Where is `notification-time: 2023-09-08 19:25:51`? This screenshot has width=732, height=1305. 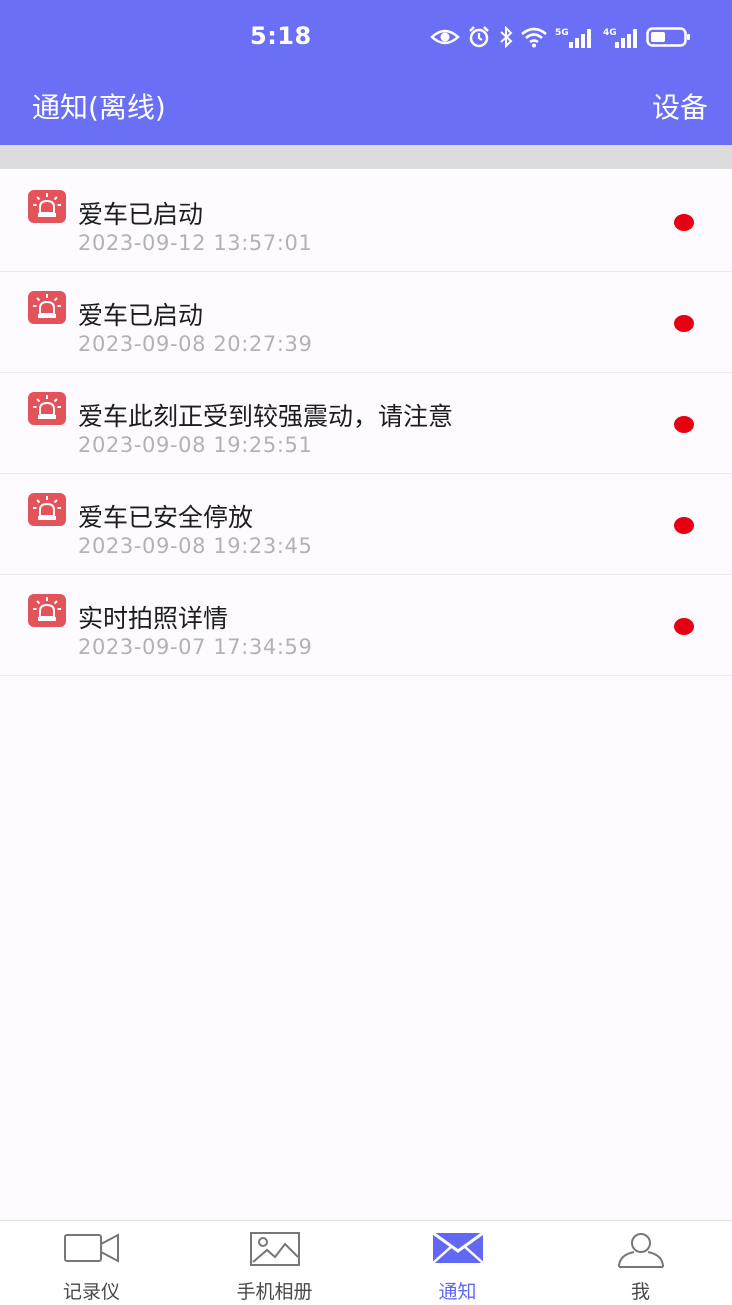
notification-time: 2023-09-08 19:25:51 is located at coordinates (195, 445).